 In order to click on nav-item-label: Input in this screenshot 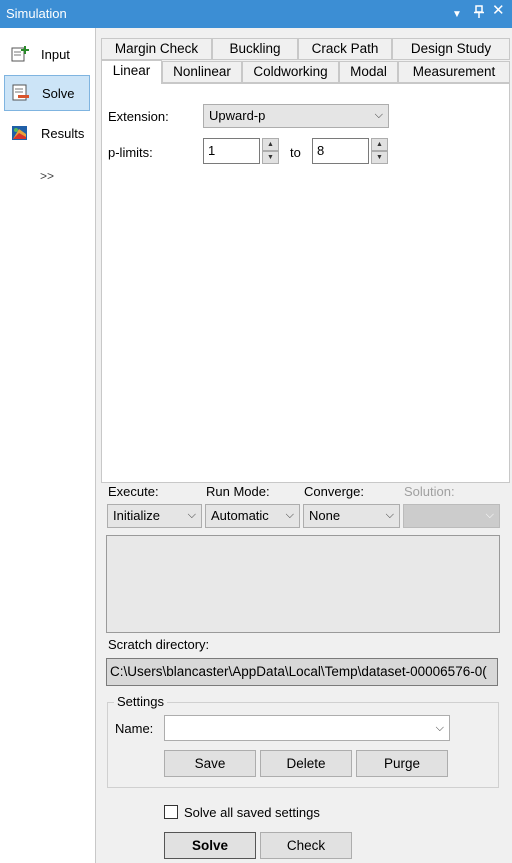, I will do `click(55, 54)`.